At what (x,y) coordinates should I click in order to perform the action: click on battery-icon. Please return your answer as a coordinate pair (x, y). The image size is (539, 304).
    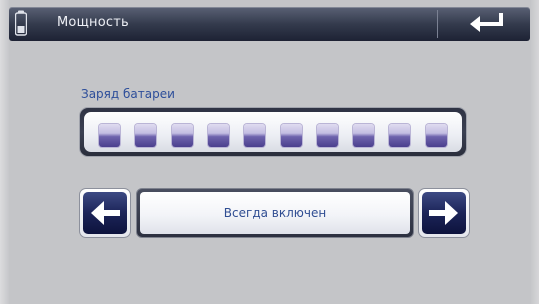
    Looking at the image, I should click on (21, 23).